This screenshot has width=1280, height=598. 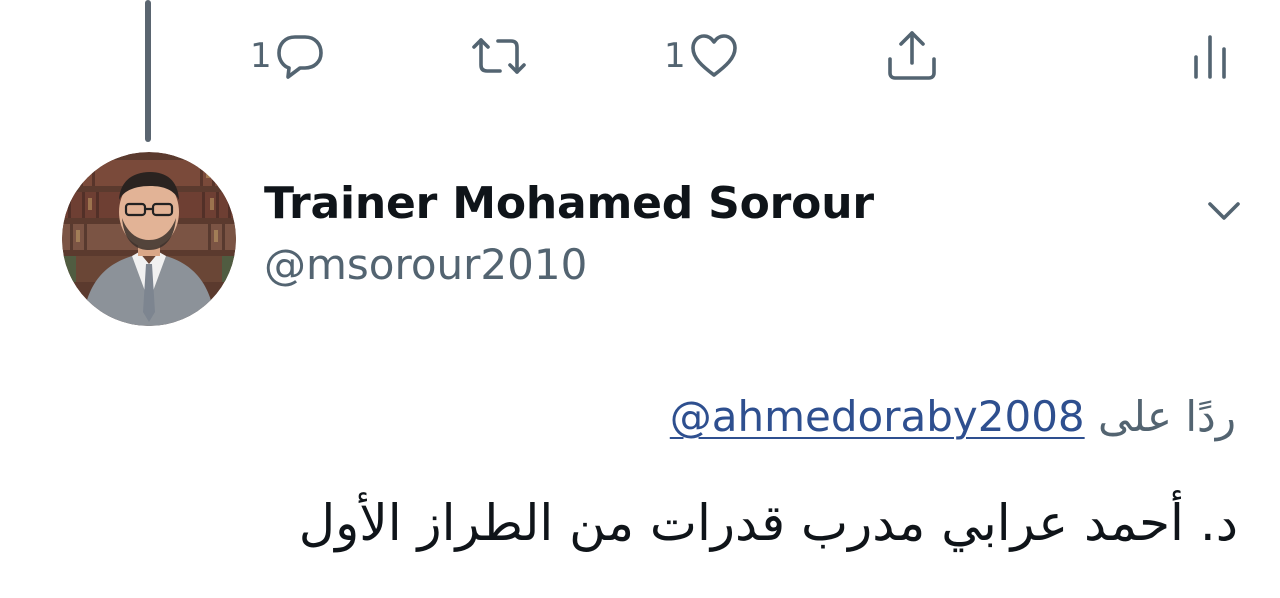 What do you see at coordinates (1224, 217) in the screenshot?
I see `chevron-down-icon` at bounding box center [1224, 217].